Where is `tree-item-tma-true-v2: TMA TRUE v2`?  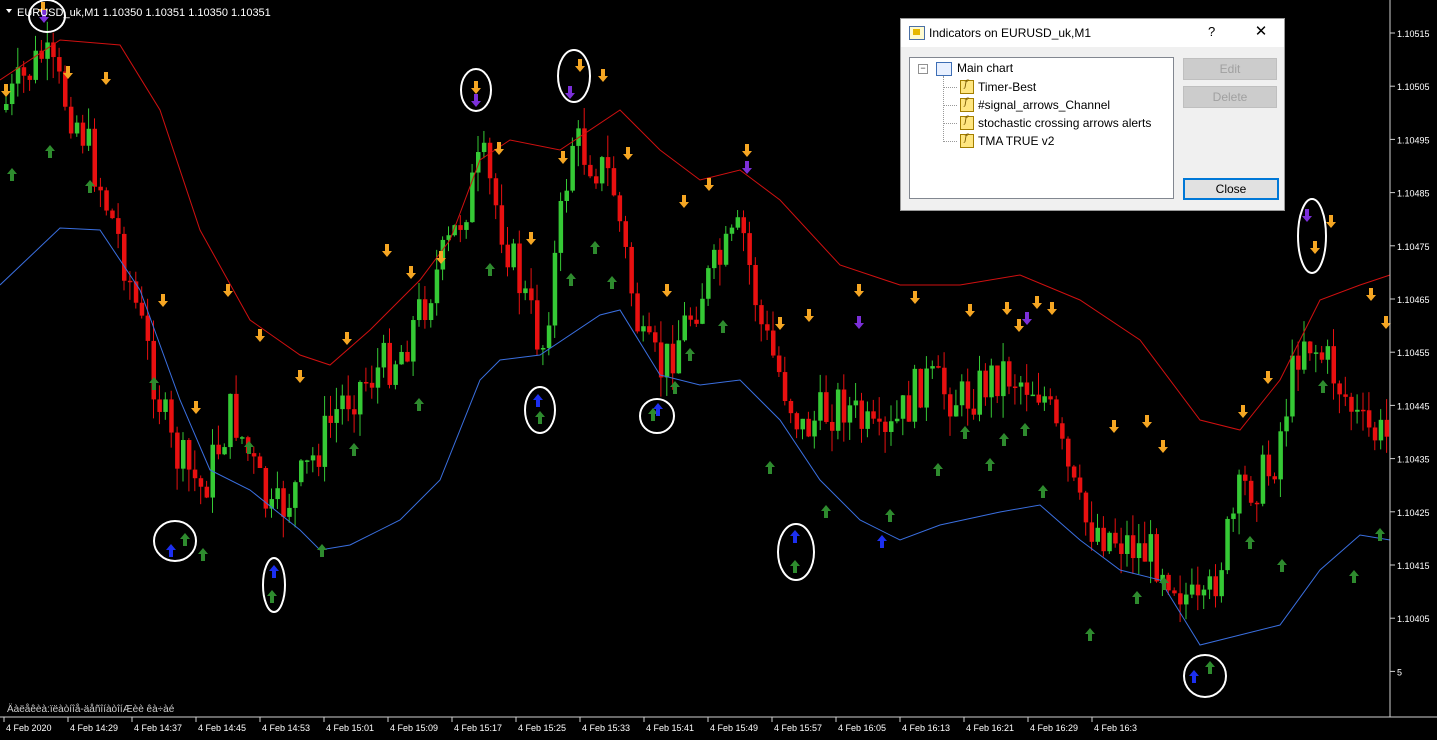 tree-item-tma-true-v2: TMA TRUE v2 is located at coordinates (1053, 141).